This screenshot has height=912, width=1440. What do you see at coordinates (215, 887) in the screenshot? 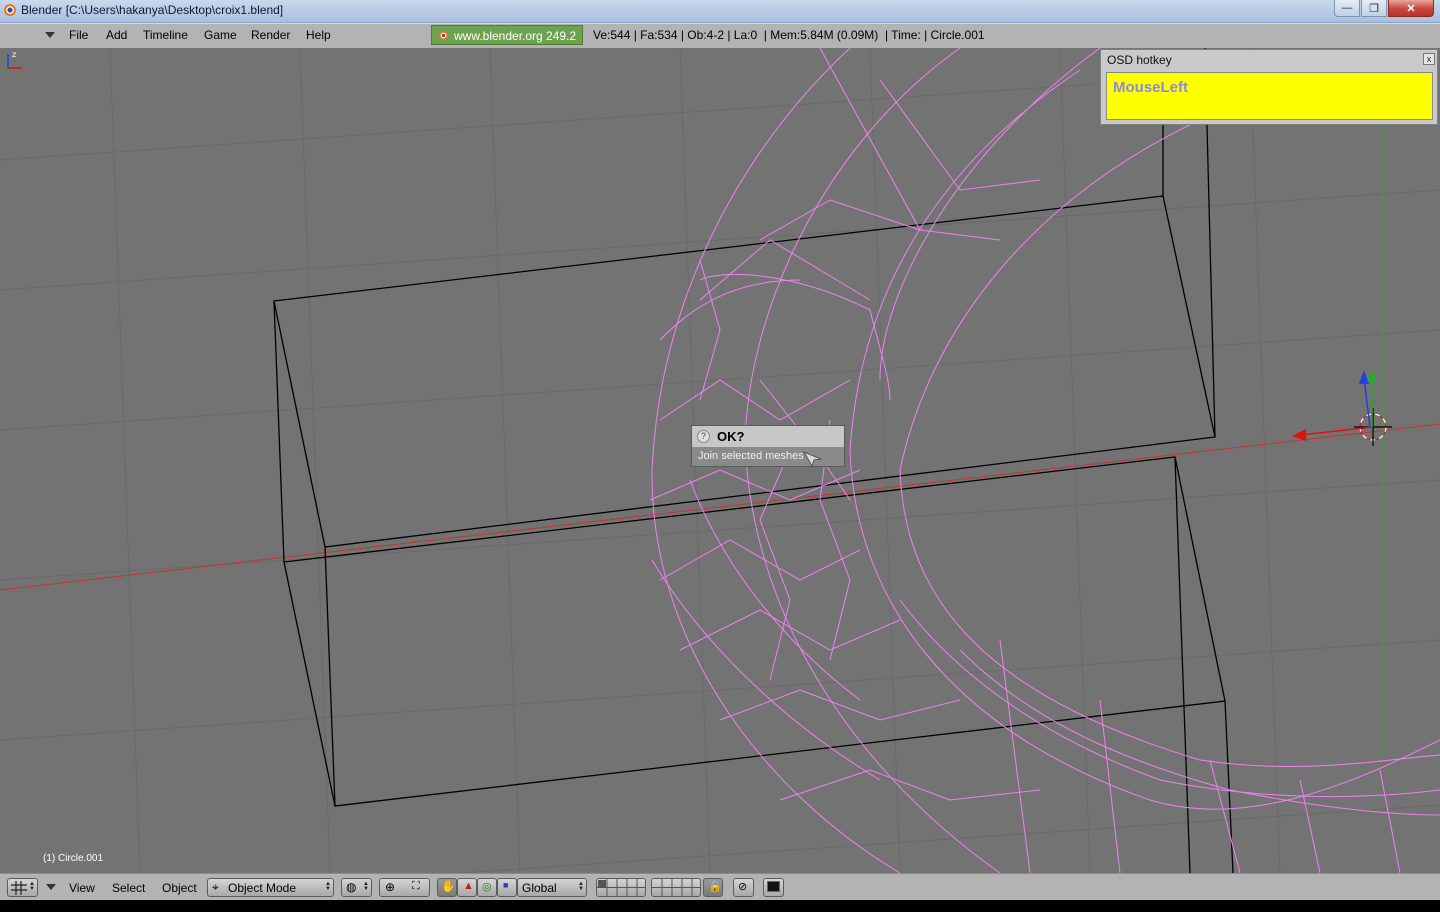
I see `object-mode-icon: ⌖` at bounding box center [215, 887].